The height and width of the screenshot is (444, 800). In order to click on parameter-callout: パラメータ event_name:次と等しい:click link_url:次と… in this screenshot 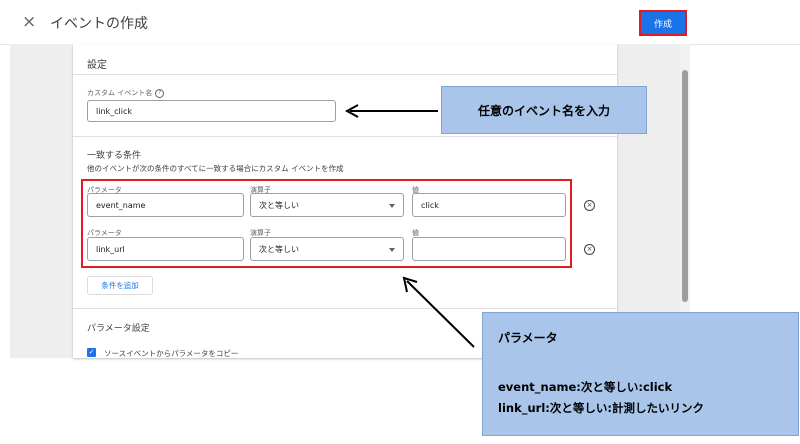, I will do `click(640, 374)`.